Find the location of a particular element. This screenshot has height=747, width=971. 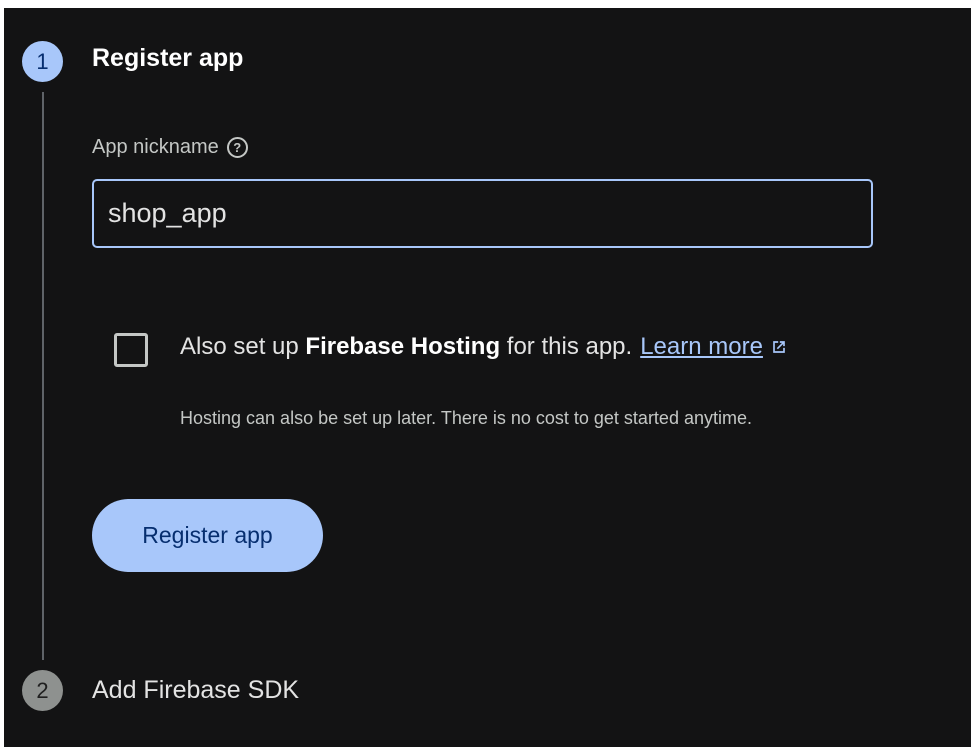

hosting-label-prefix: Also set up is located at coordinates (243, 346).